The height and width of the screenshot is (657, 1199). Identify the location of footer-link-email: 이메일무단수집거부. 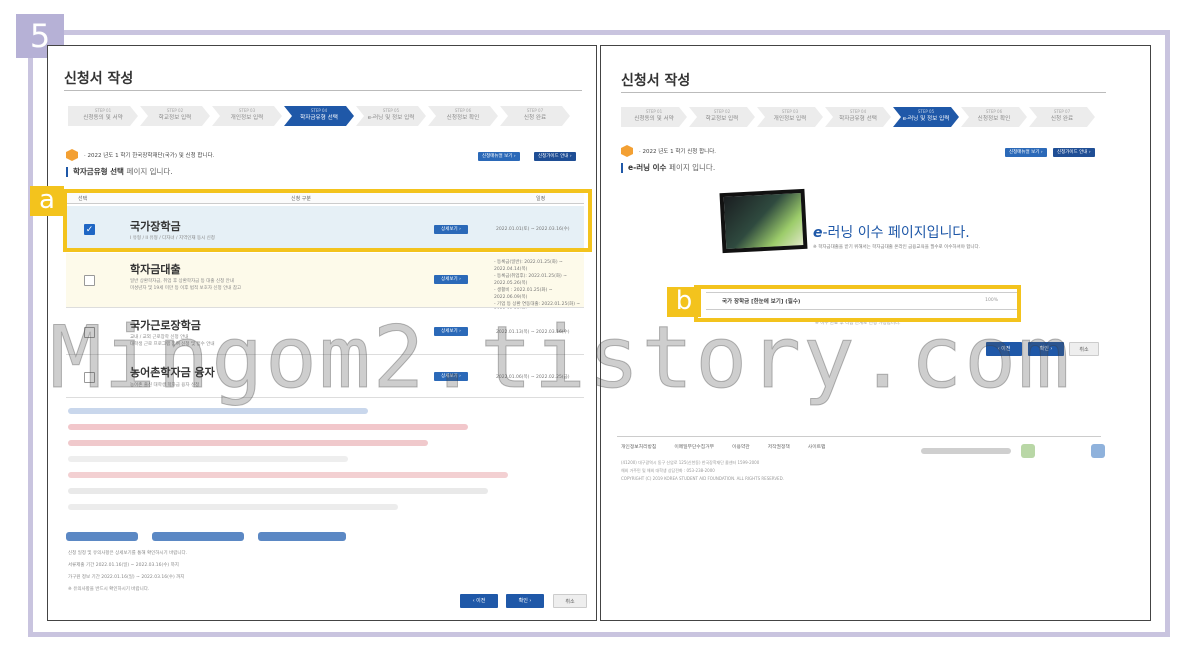
(694, 446).